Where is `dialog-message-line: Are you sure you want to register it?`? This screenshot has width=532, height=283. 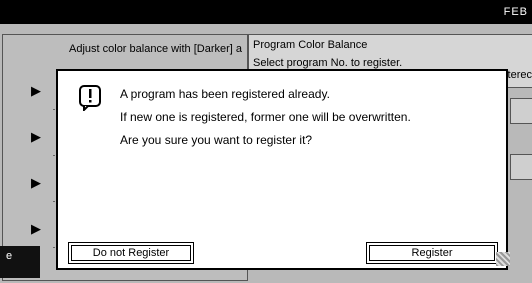
dialog-message-line: Are you sure you want to register it? is located at coordinates (216, 140).